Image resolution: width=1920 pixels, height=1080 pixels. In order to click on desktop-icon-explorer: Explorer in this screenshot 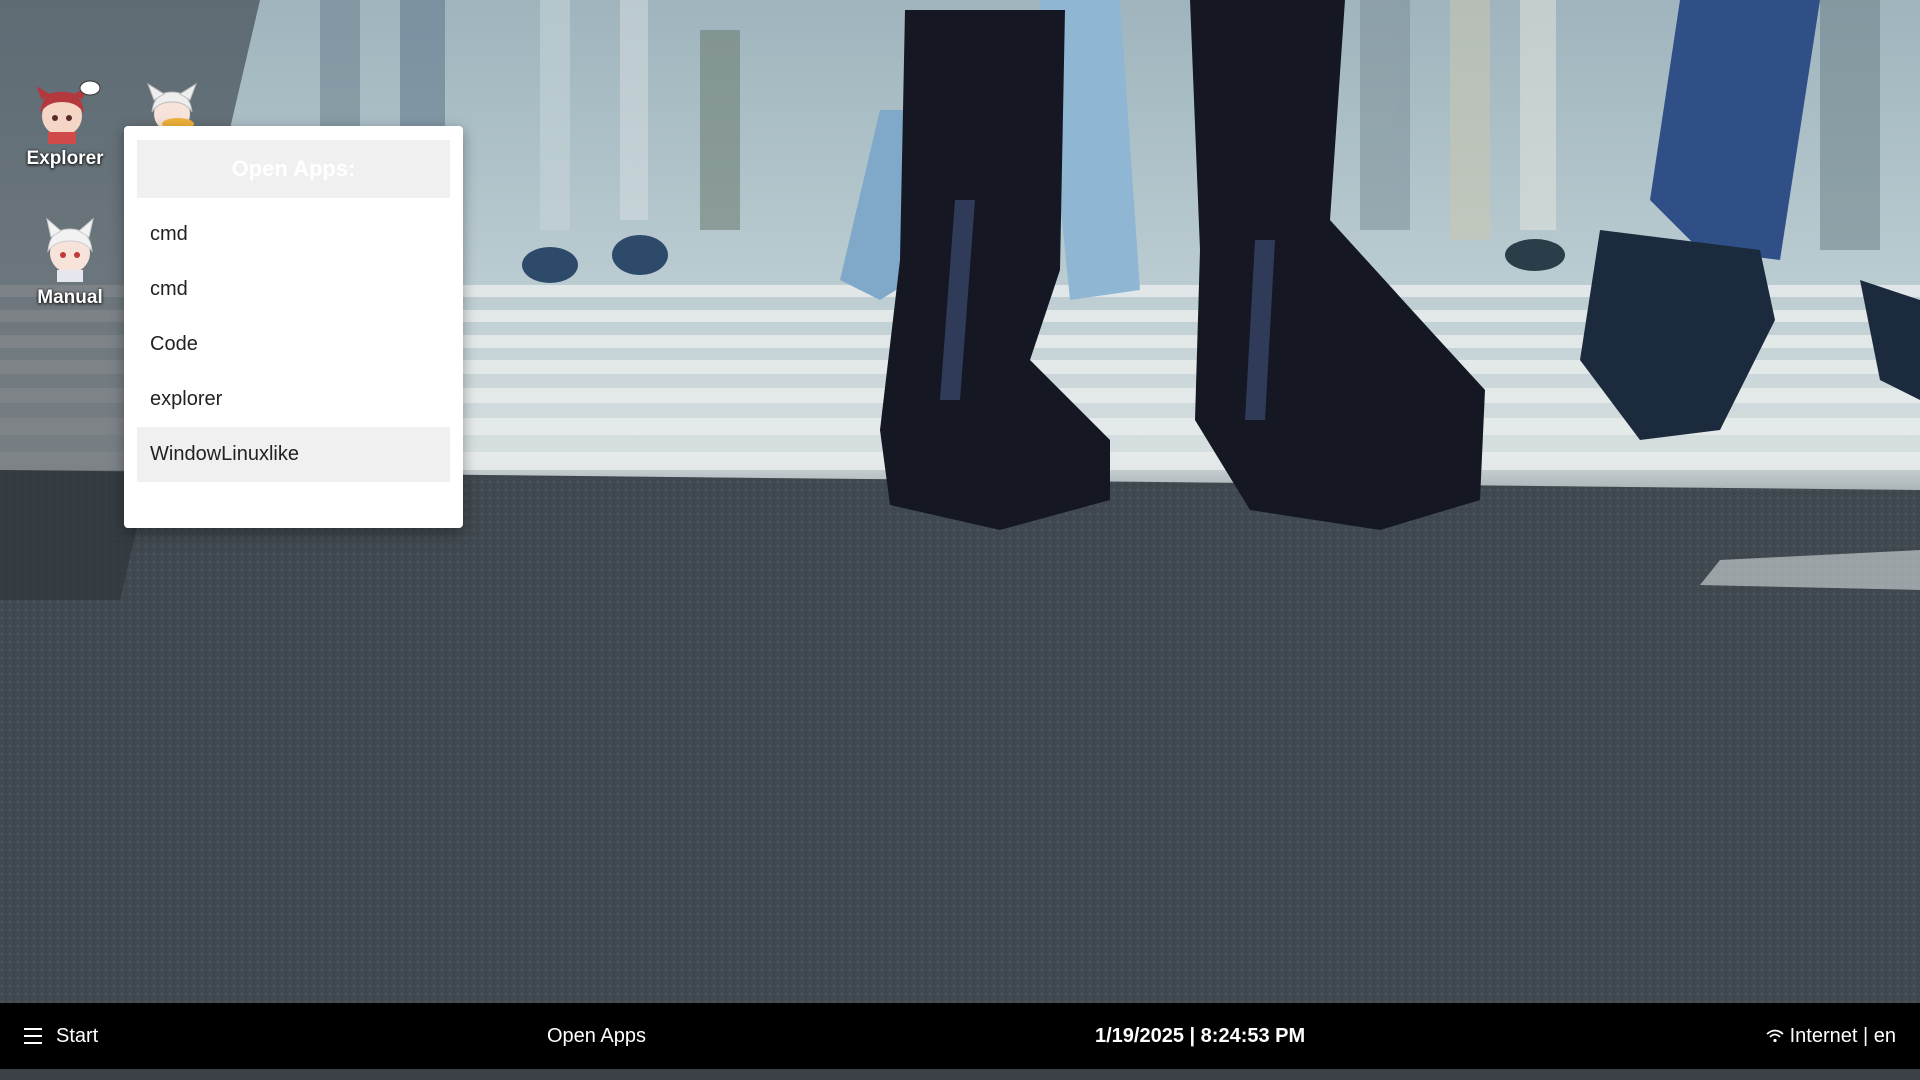, I will do `click(65, 124)`.